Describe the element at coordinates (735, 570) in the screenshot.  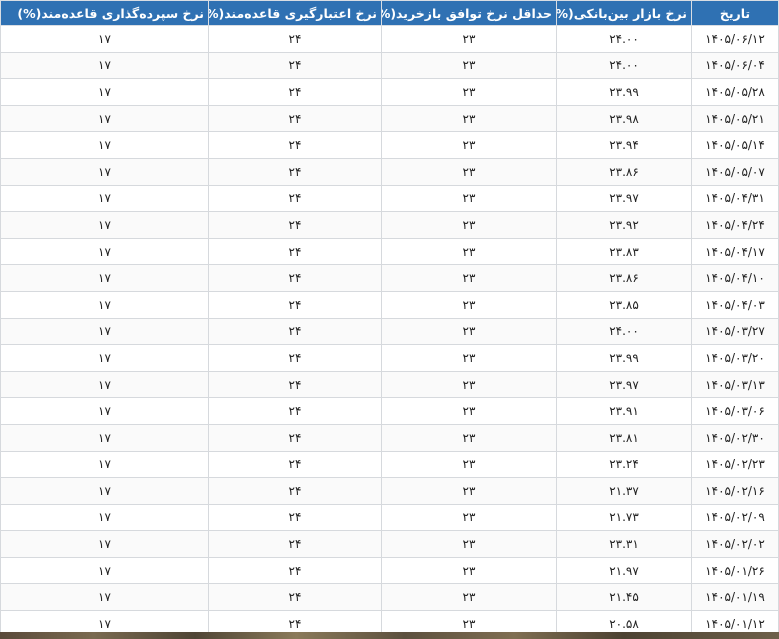
I see `cell-date: ۱۴۰۵/۰۱/۲۶` at that location.